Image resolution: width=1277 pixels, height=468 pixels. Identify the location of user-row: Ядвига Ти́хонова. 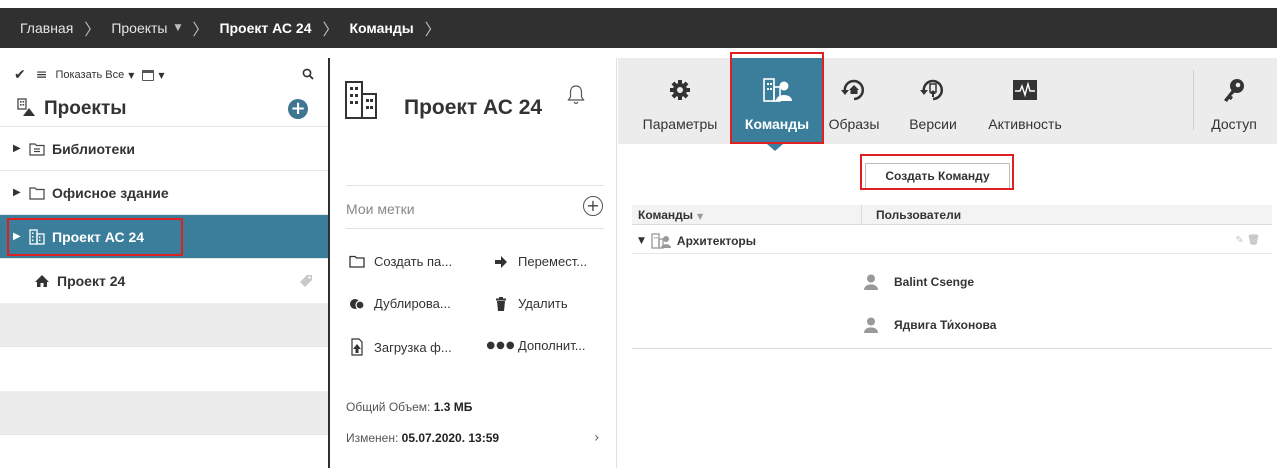
(930, 325).